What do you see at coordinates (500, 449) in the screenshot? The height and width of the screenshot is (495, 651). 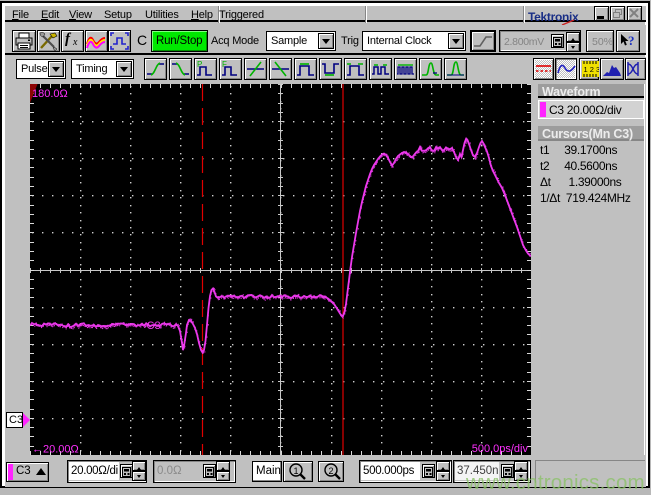 I see `svg-text: 500.0ps/div` at bounding box center [500, 449].